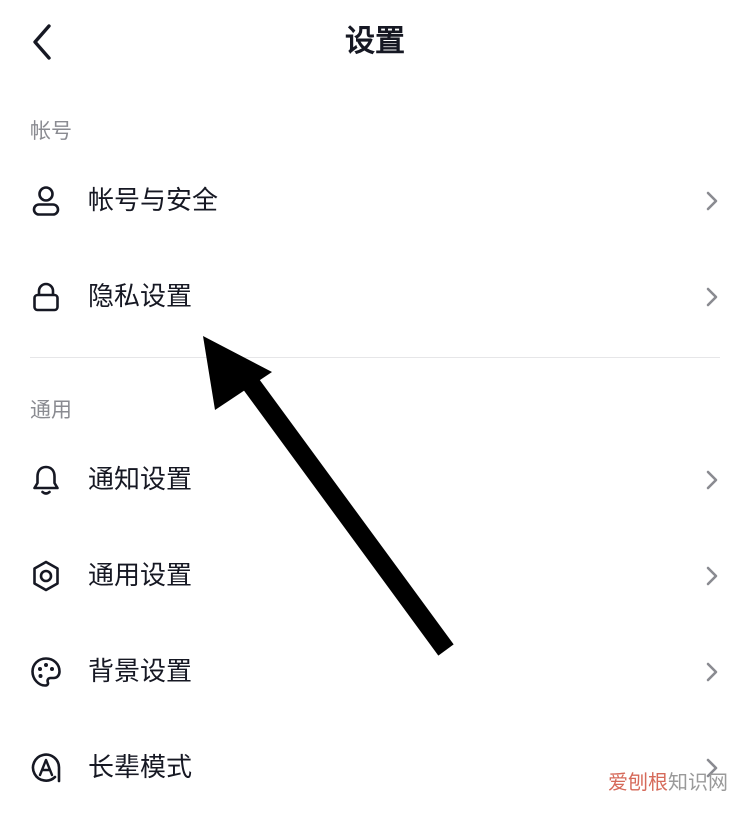  What do you see at coordinates (698, 782) in the screenshot?
I see `watermark-text: 知识网` at bounding box center [698, 782].